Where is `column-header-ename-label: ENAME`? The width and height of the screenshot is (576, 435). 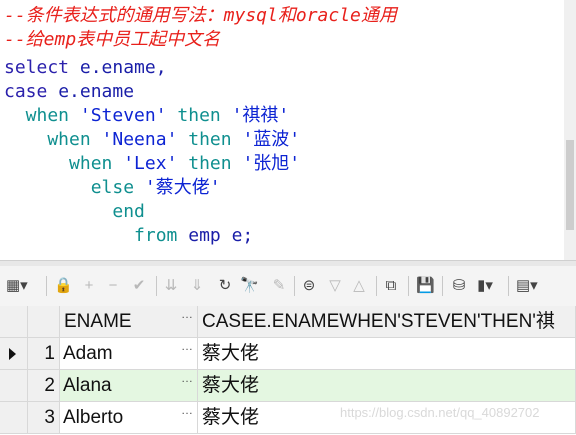 column-header-ename-label: ENAME is located at coordinates (98, 321).